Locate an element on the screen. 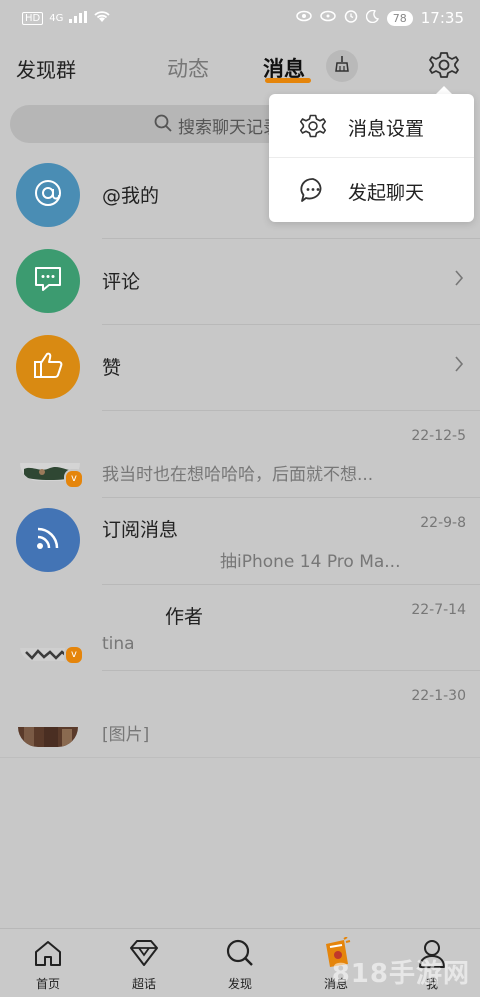 The width and height of the screenshot is (480, 997). discover-groups-link: 发现群 is located at coordinates (46, 68).